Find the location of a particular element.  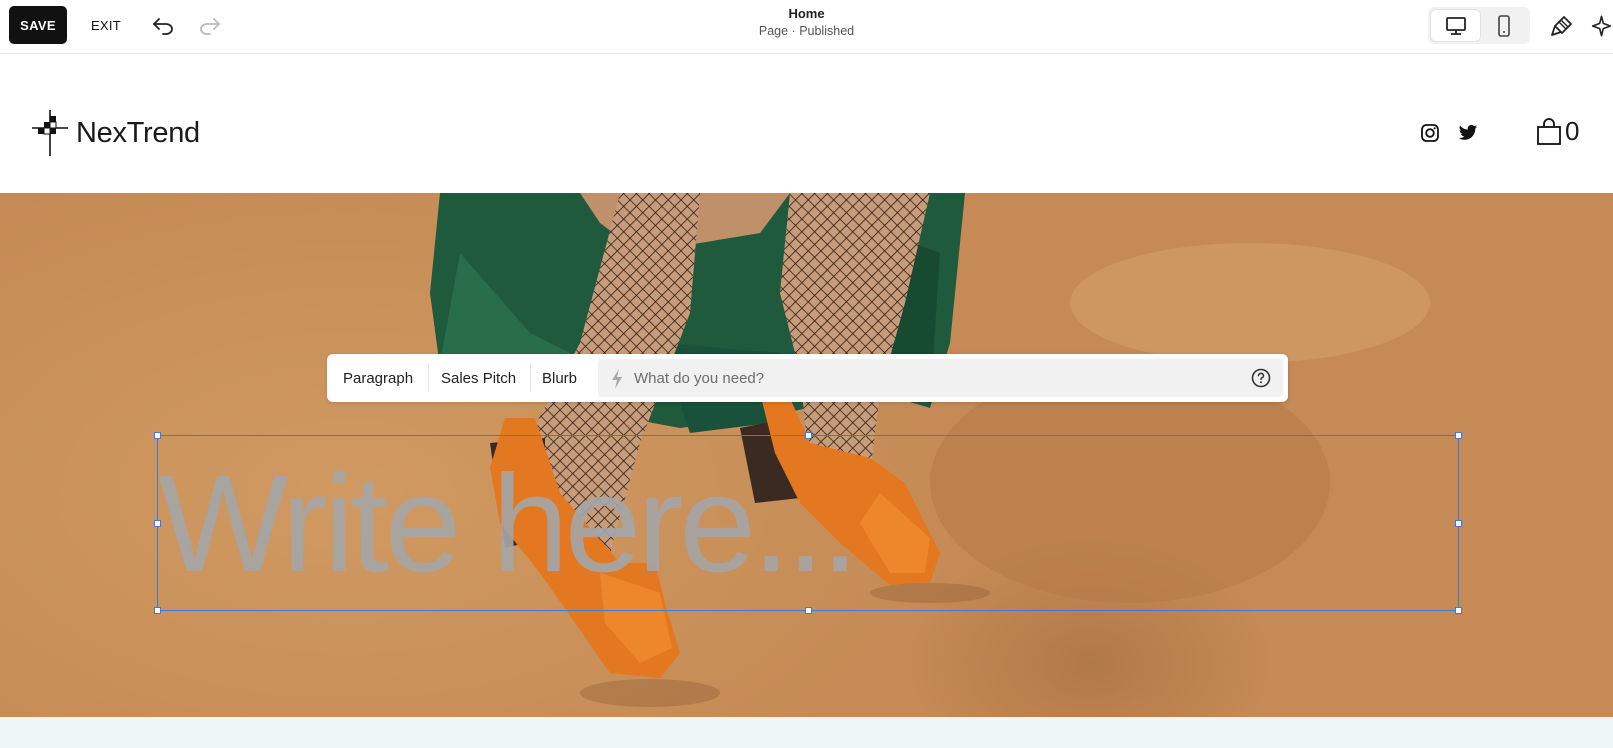

mobile-icon is located at coordinates (1503, 25).